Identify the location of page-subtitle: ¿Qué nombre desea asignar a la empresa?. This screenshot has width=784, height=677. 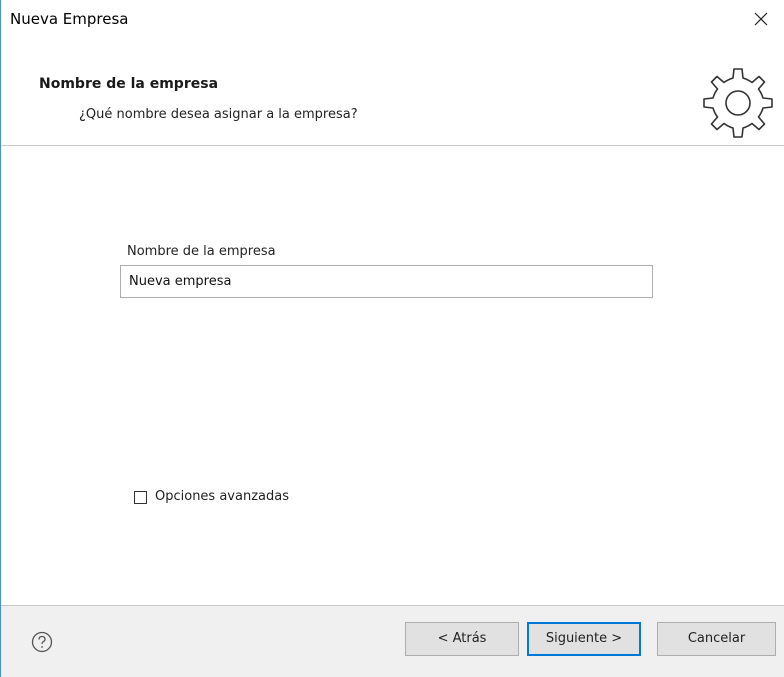
(218, 114).